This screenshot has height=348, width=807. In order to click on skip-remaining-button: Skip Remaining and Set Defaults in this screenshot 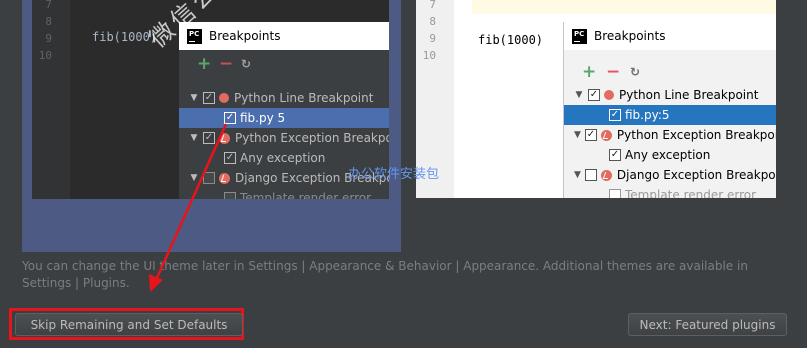, I will do `click(129, 324)`.